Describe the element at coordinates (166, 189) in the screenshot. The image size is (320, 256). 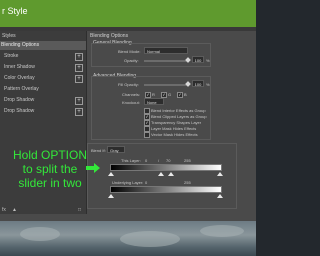
I see `underlying-layer-gradient` at that location.